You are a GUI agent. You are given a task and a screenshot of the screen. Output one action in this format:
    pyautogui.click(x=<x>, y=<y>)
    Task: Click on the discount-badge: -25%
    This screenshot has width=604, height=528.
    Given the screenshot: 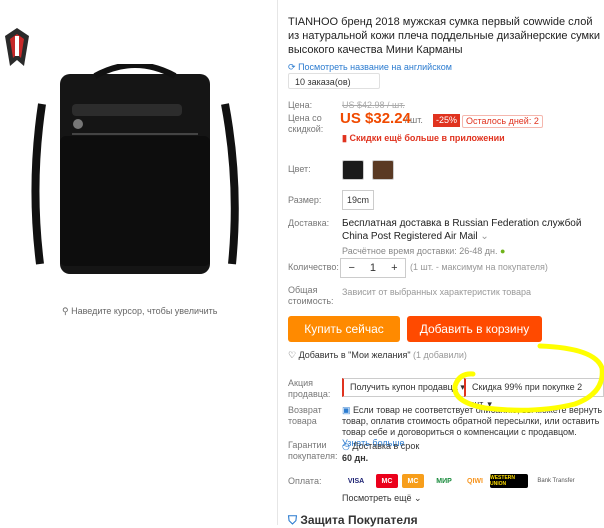 What is the action you would take?
    pyautogui.click(x=447, y=120)
    